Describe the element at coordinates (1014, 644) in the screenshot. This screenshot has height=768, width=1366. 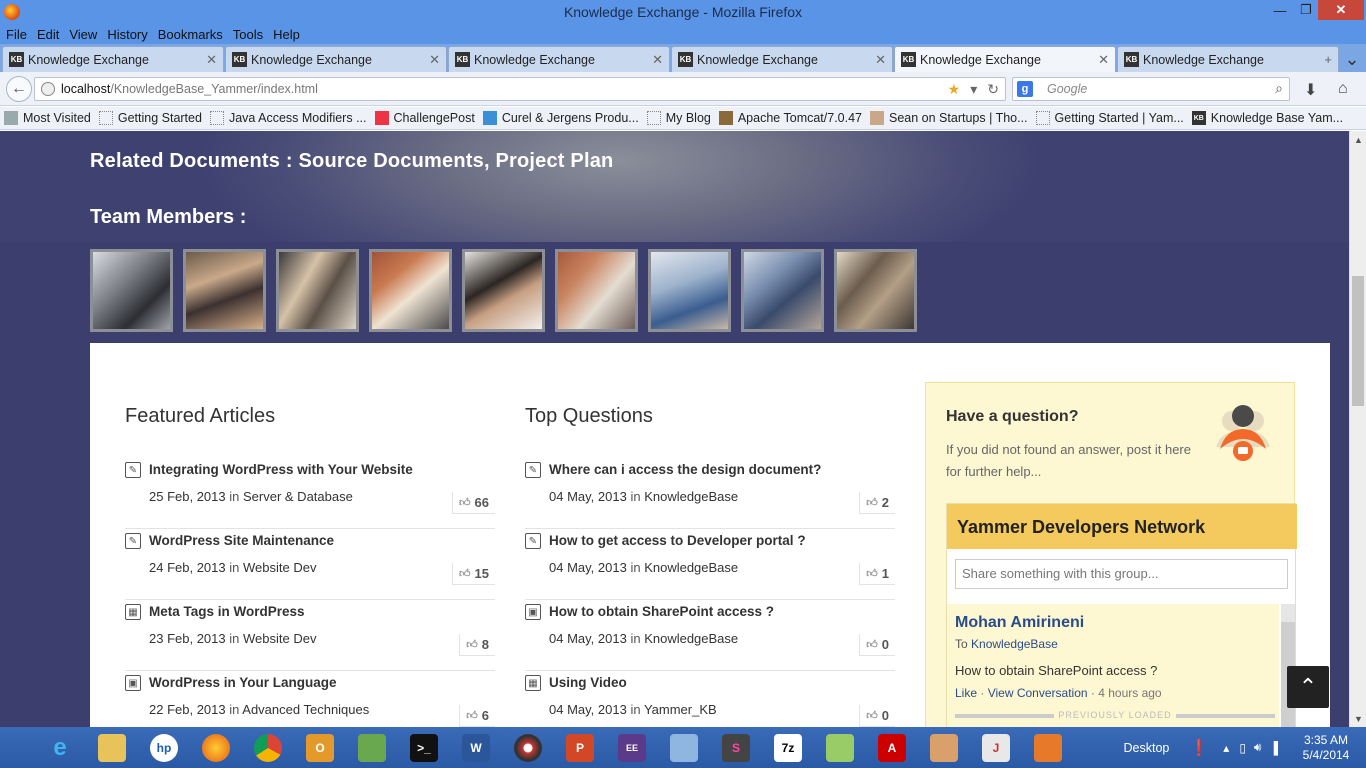
I see `group-link: KnowledgeBase` at that location.